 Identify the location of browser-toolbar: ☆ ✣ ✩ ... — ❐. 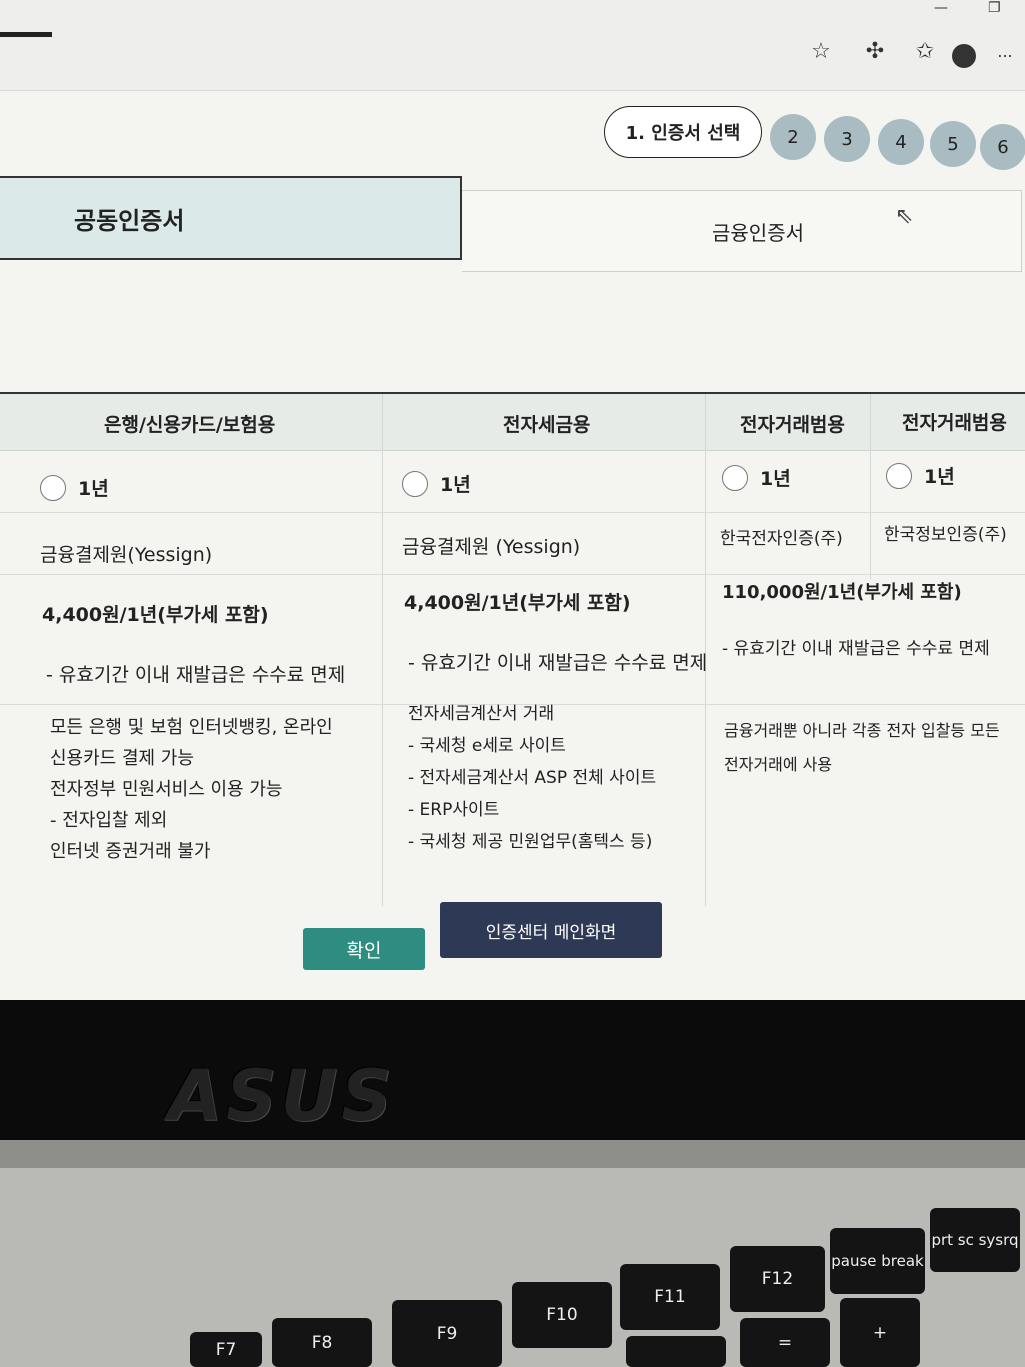
(512, 45).